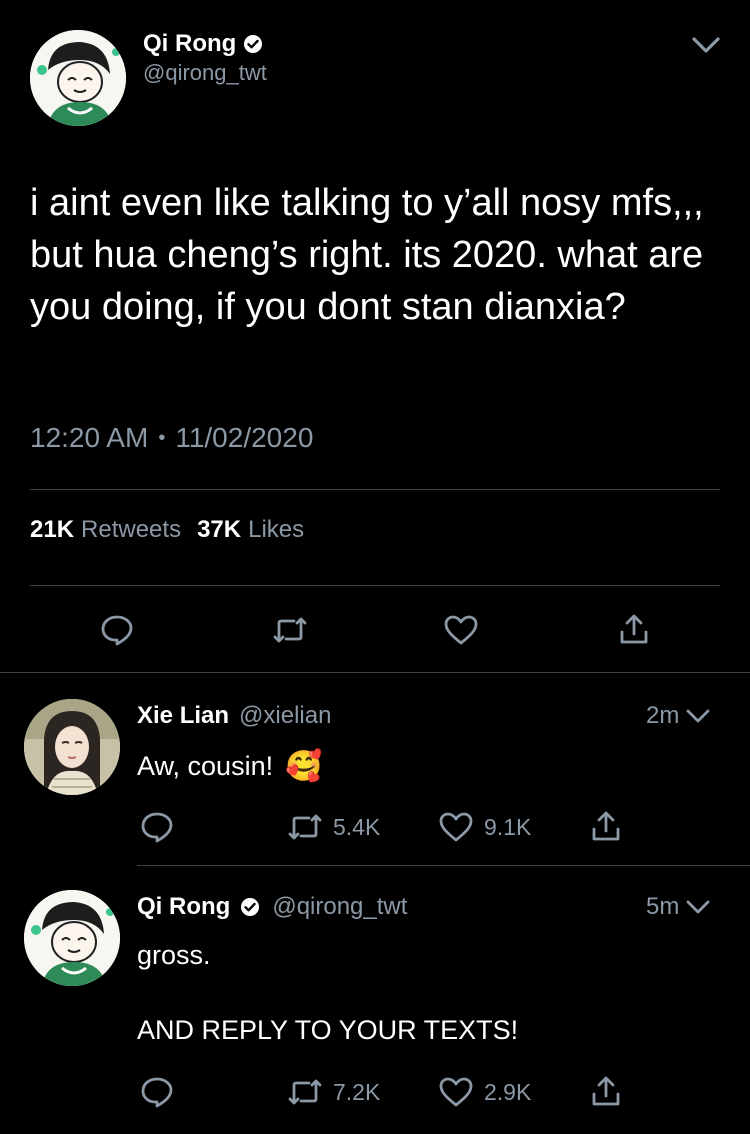  Describe the element at coordinates (219, 530) in the screenshot. I see `likes-count: 37K` at that location.